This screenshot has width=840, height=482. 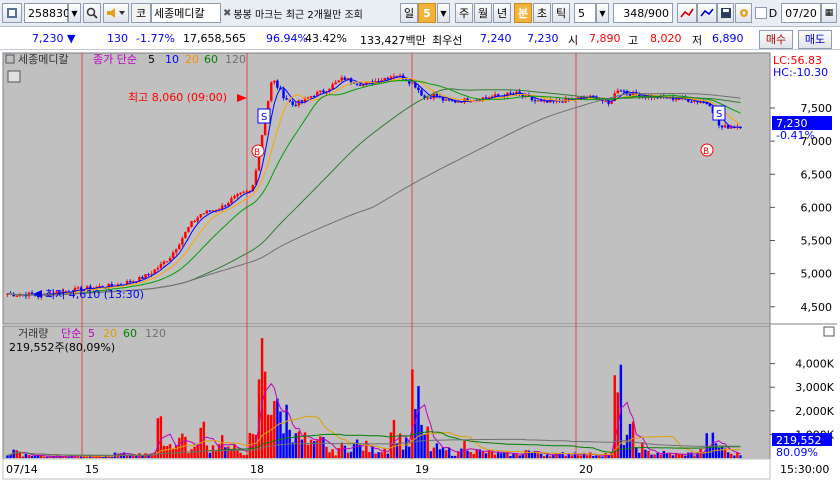 I want to click on calendar-icon: ▦, so click(x=829, y=13).